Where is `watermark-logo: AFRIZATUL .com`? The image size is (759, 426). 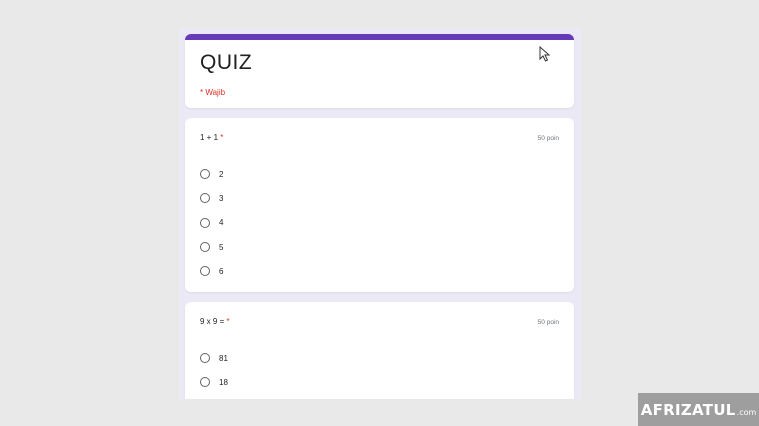
watermark-logo: AFRIZATUL .com is located at coordinates (698, 409).